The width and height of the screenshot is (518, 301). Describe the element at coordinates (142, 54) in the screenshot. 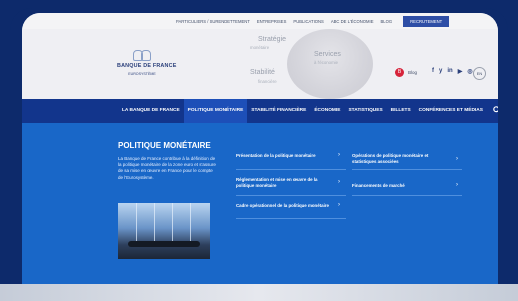

I see `logo-emblem-icon` at that location.